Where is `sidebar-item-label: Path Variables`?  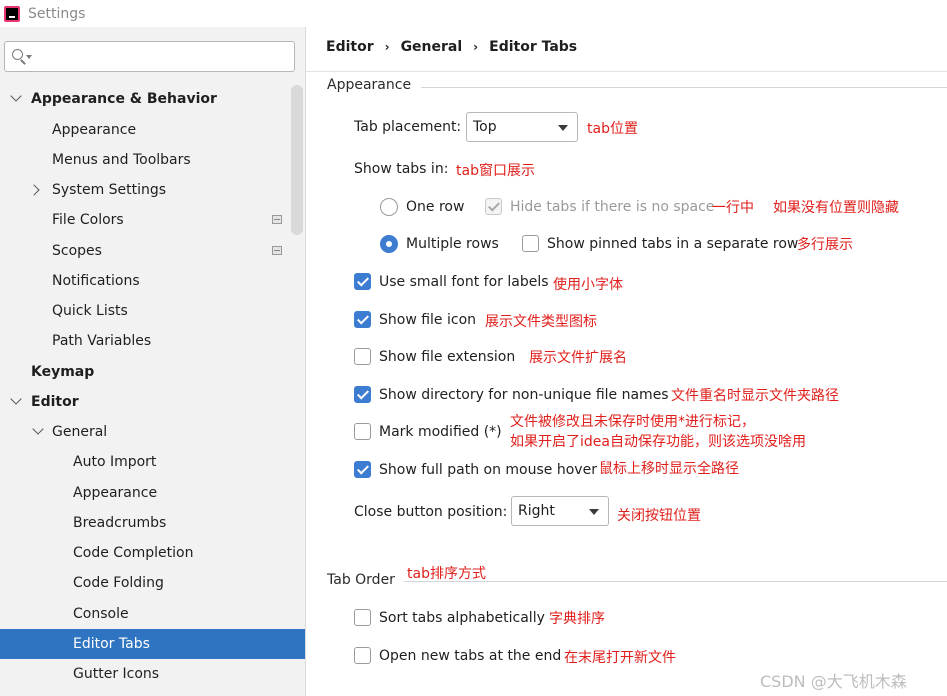 sidebar-item-label: Path Variables is located at coordinates (102, 341).